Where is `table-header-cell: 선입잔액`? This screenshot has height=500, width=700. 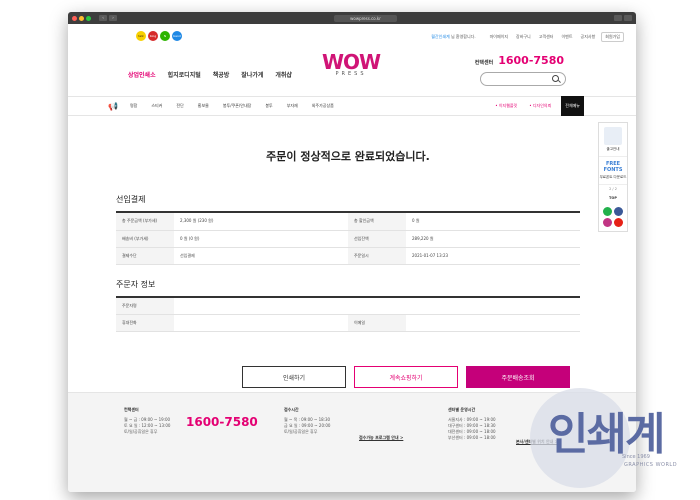
table-header-cell: 선입잔액 is located at coordinates (377, 239).